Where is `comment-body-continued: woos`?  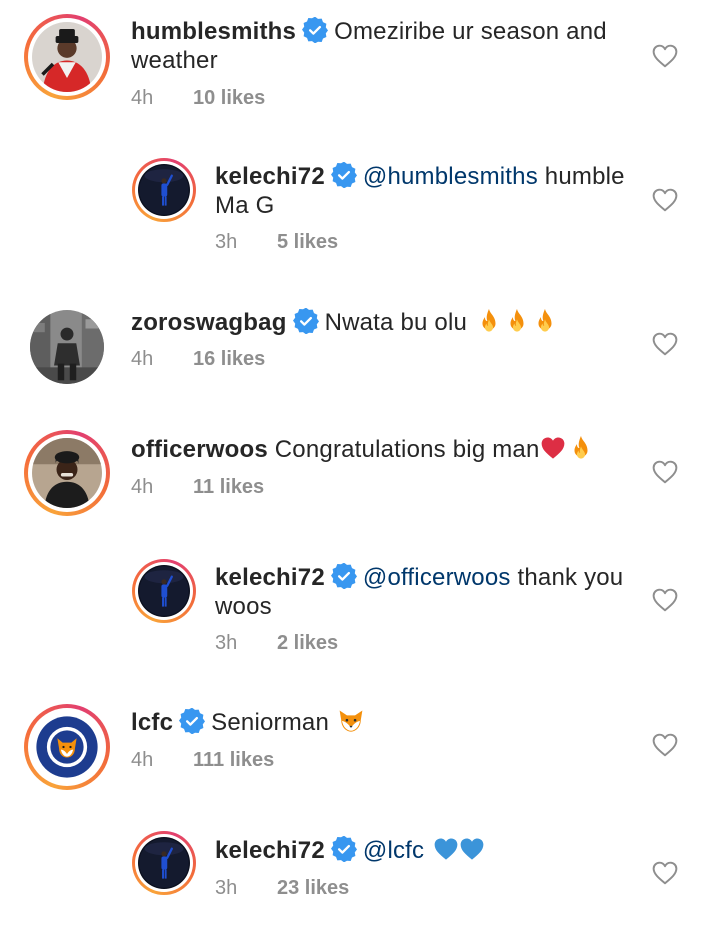 comment-body-continued: woos is located at coordinates (243, 606).